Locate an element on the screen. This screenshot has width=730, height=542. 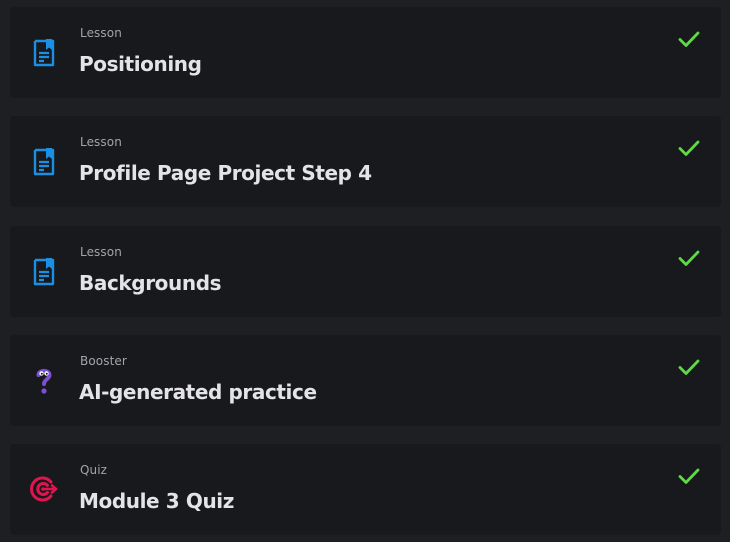
target-icon is located at coordinates (44, 489).